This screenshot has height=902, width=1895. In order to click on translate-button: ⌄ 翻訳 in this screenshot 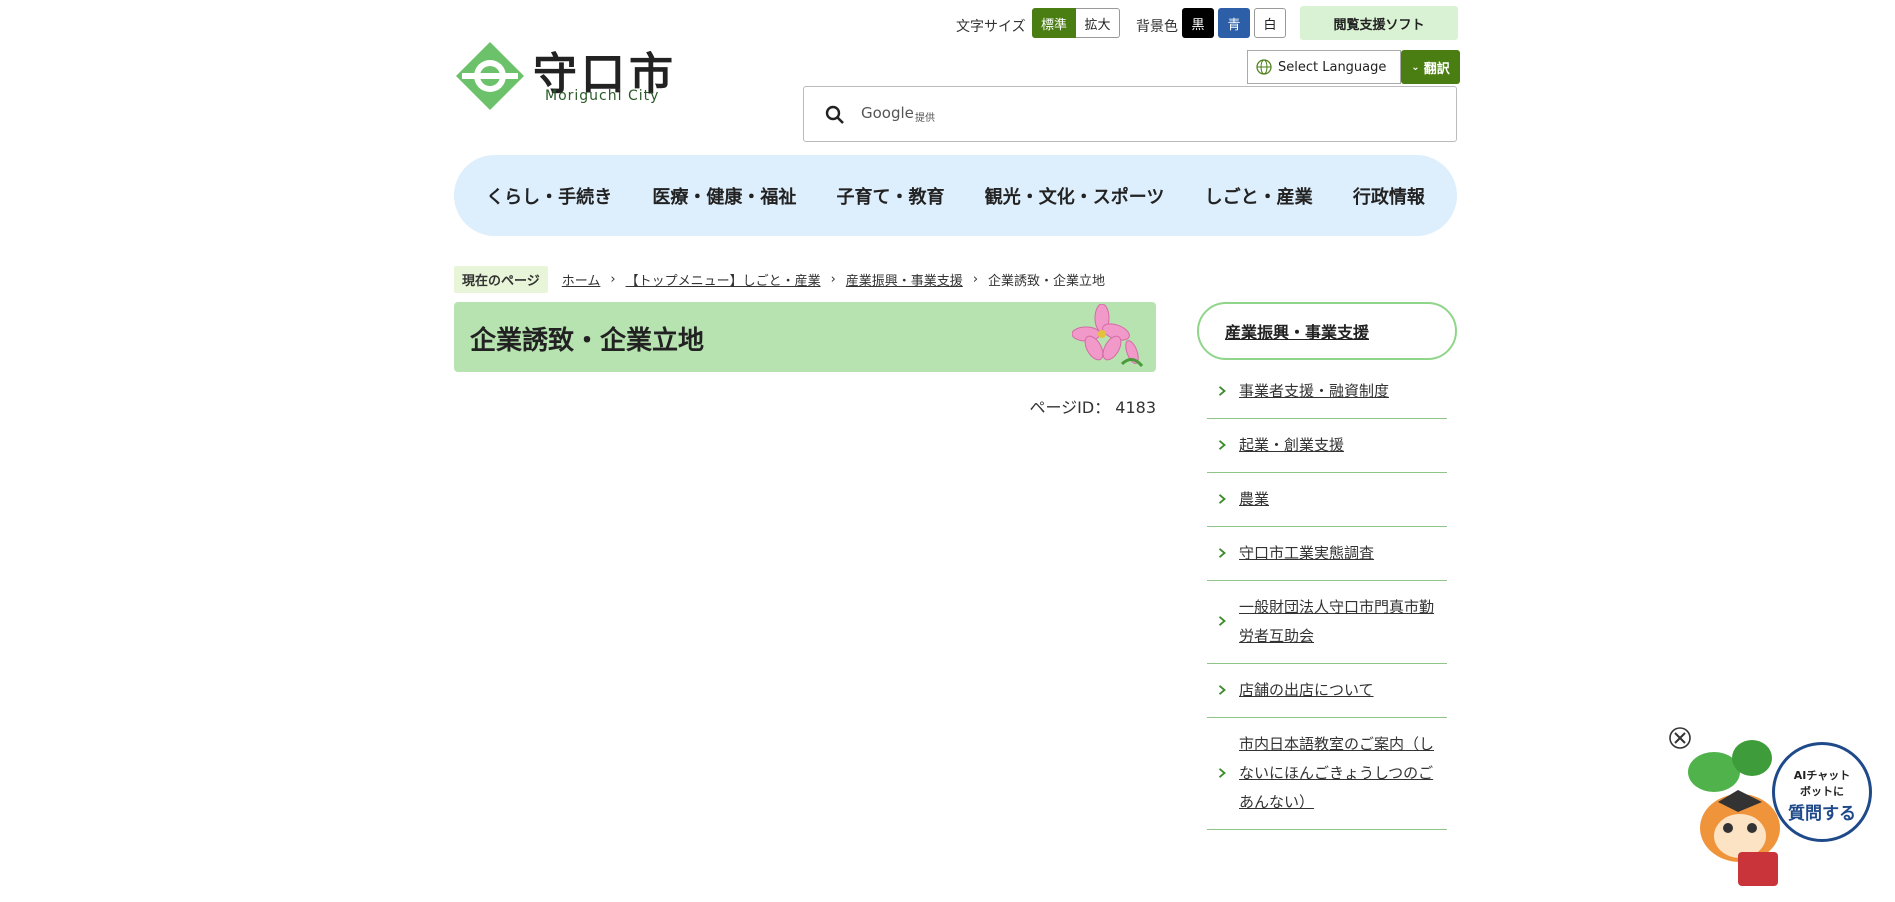, I will do `click(1430, 67)`.